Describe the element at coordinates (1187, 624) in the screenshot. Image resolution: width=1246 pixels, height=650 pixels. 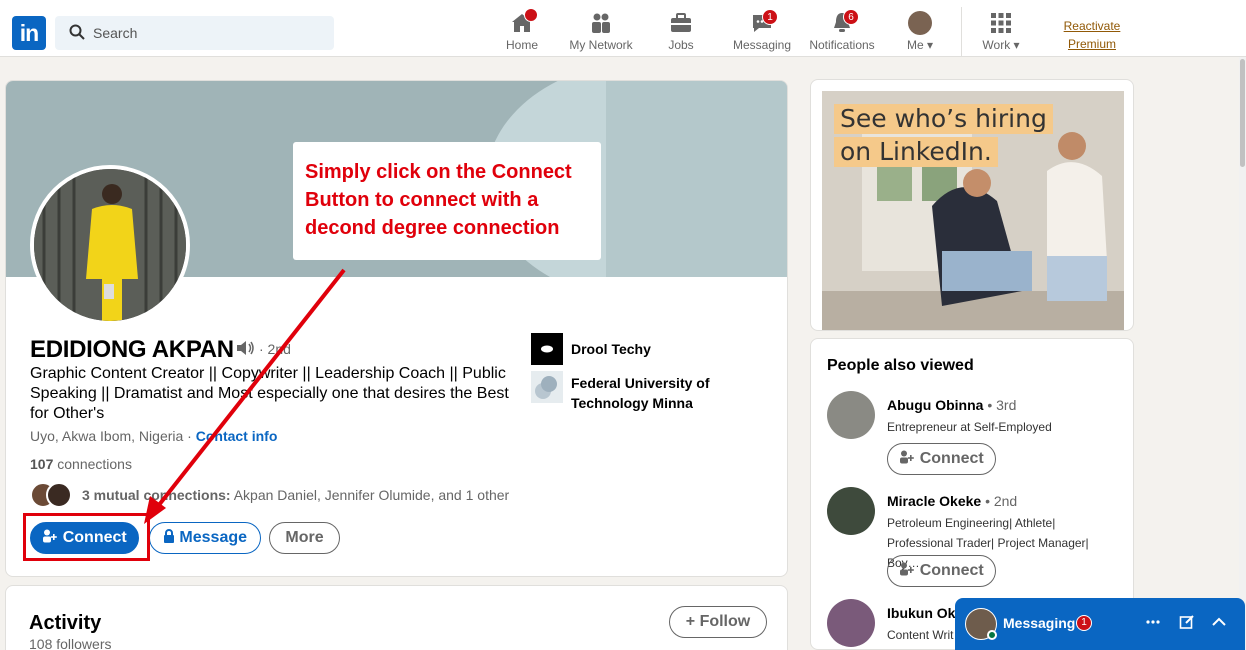
I see `compose-icon` at that location.